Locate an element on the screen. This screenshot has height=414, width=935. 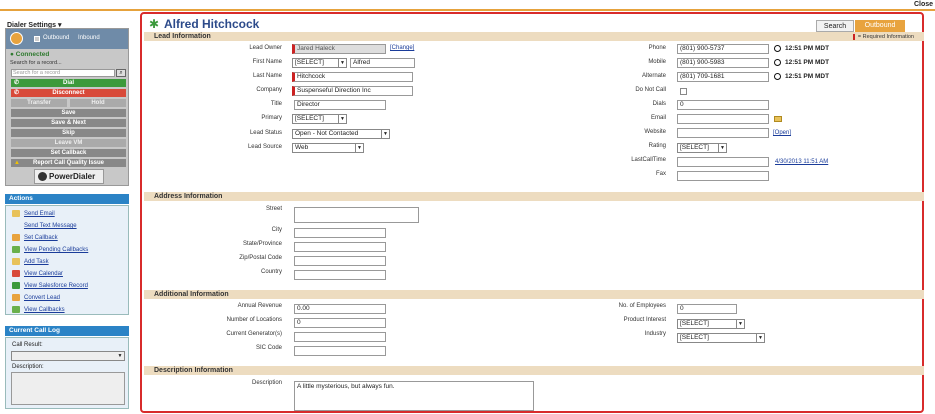
send-text-link: Send Text Message is located at coordinates (50, 226).